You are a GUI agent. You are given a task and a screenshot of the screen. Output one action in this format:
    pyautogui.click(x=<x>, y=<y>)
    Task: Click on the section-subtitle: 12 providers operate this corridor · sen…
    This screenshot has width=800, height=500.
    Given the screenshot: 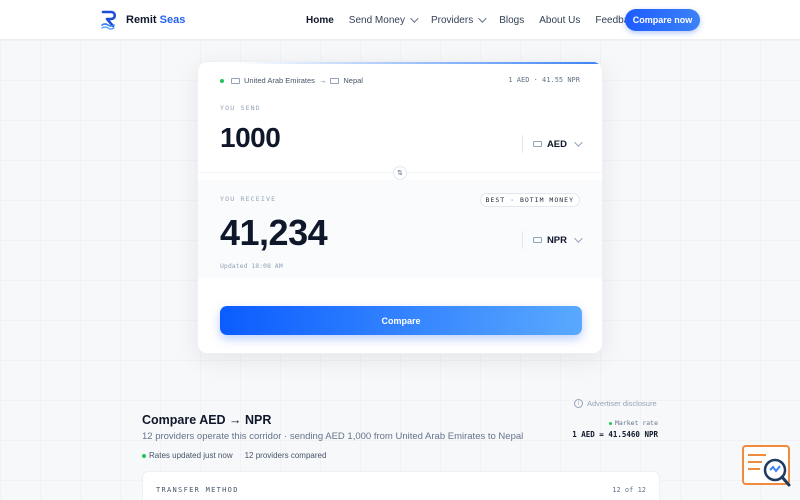 What is the action you would take?
    pyautogui.click(x=333, y=436)
    